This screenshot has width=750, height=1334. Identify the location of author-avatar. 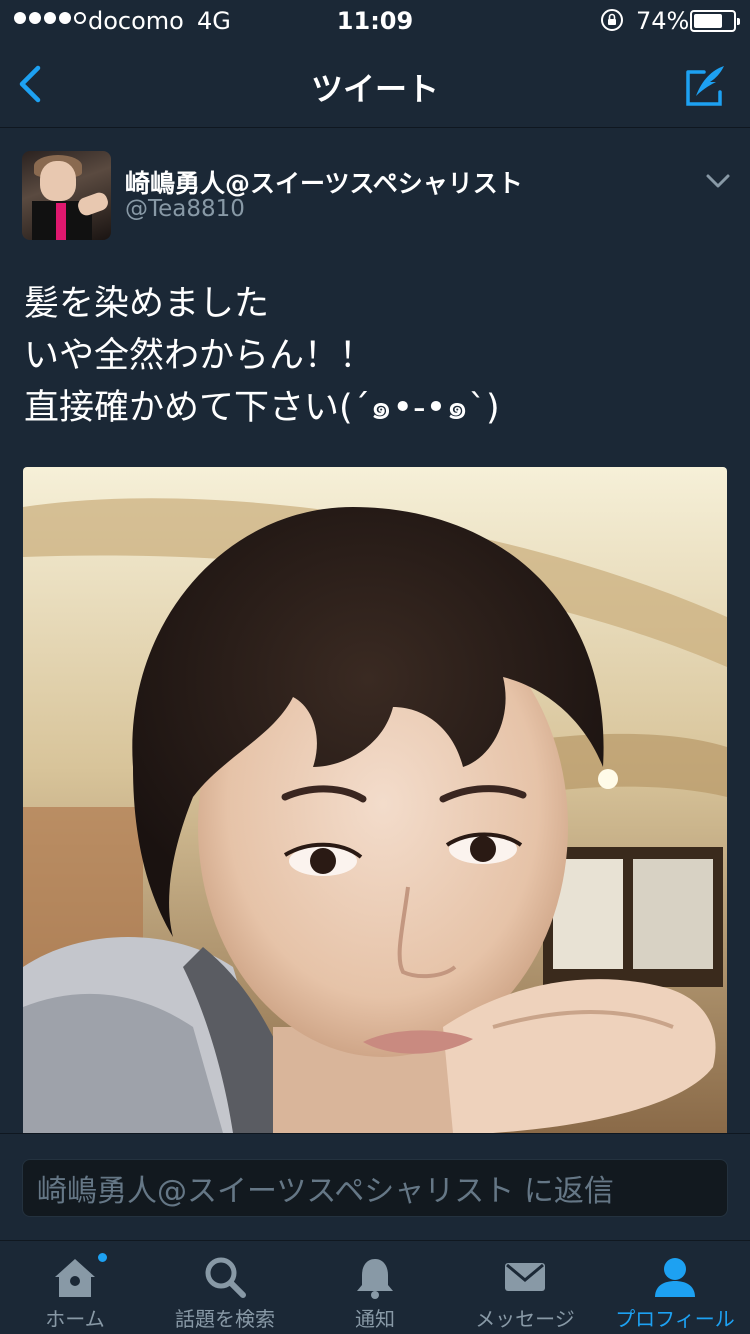
(66, 195).